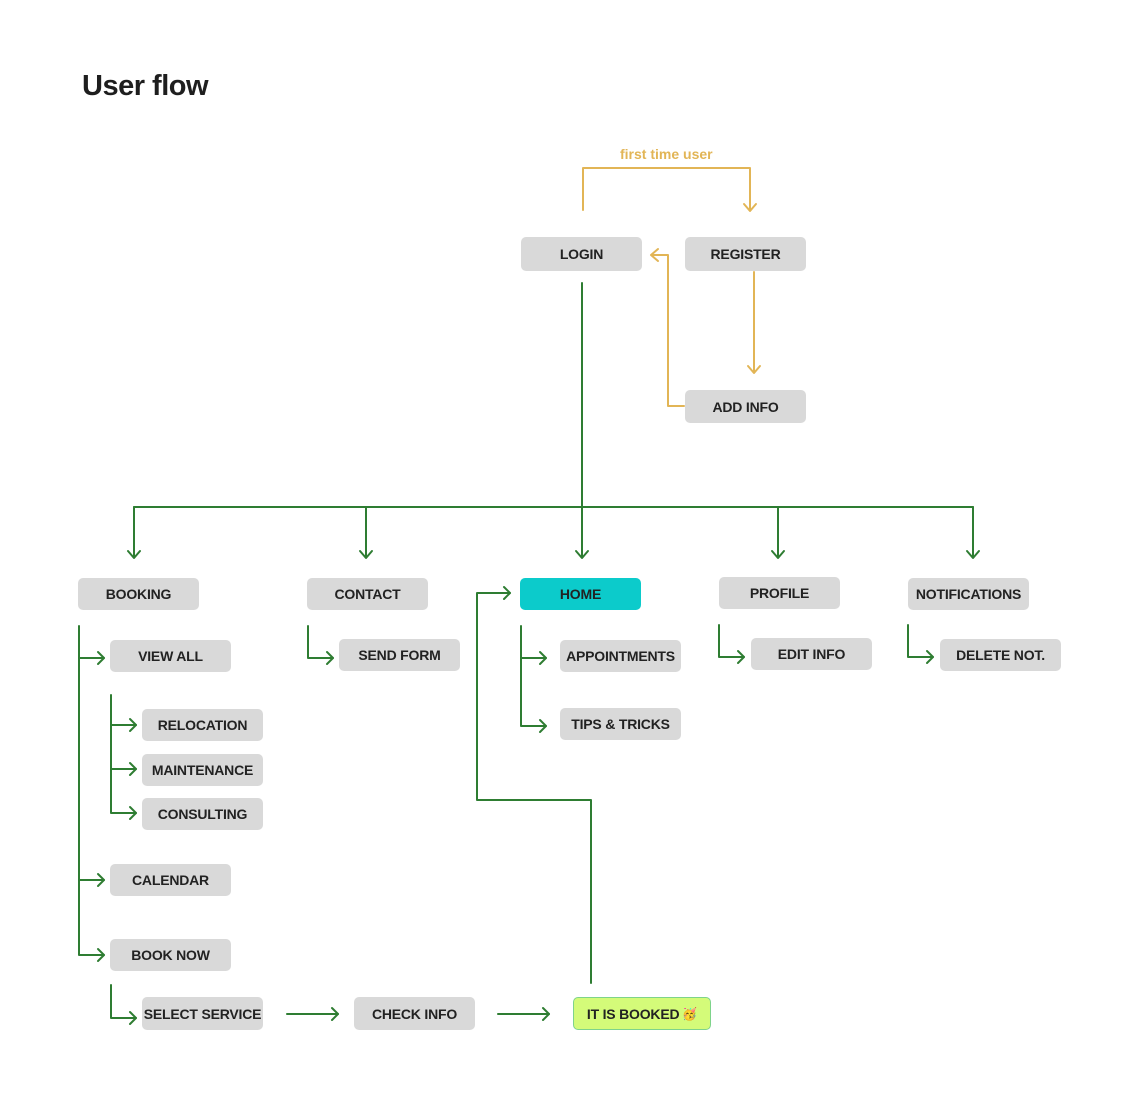 Image resolution: width=1140 pixels, height=1094 pixels. Describe the element at coordinates (202, 814) in the screenshot. I see `node-consulting: CONSULTING` at that location.